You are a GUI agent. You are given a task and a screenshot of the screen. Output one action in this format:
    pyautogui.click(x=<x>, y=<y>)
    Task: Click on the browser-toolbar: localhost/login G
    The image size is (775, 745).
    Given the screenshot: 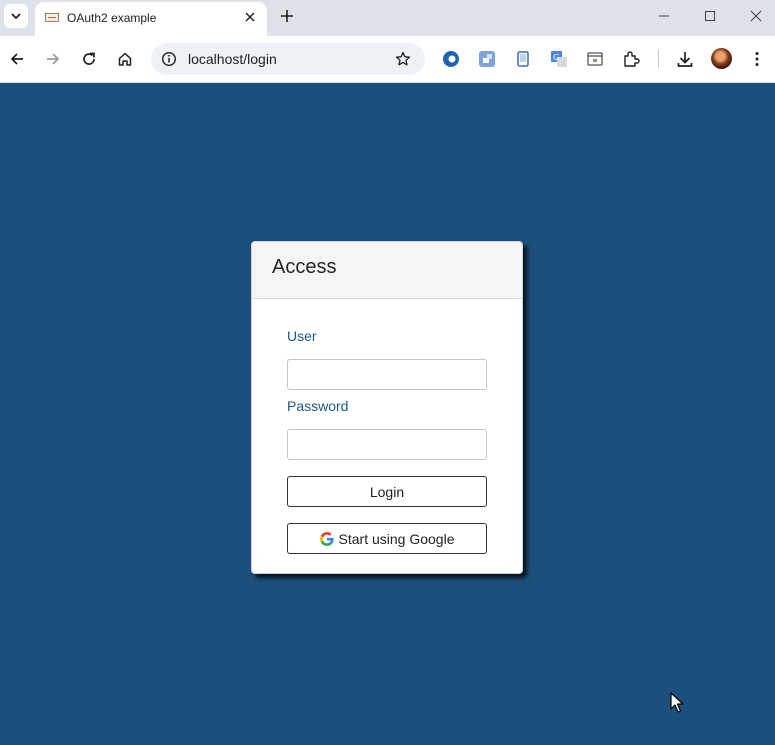 What is the action you would take?
    pyautogui.click(x=387, y=59)
    